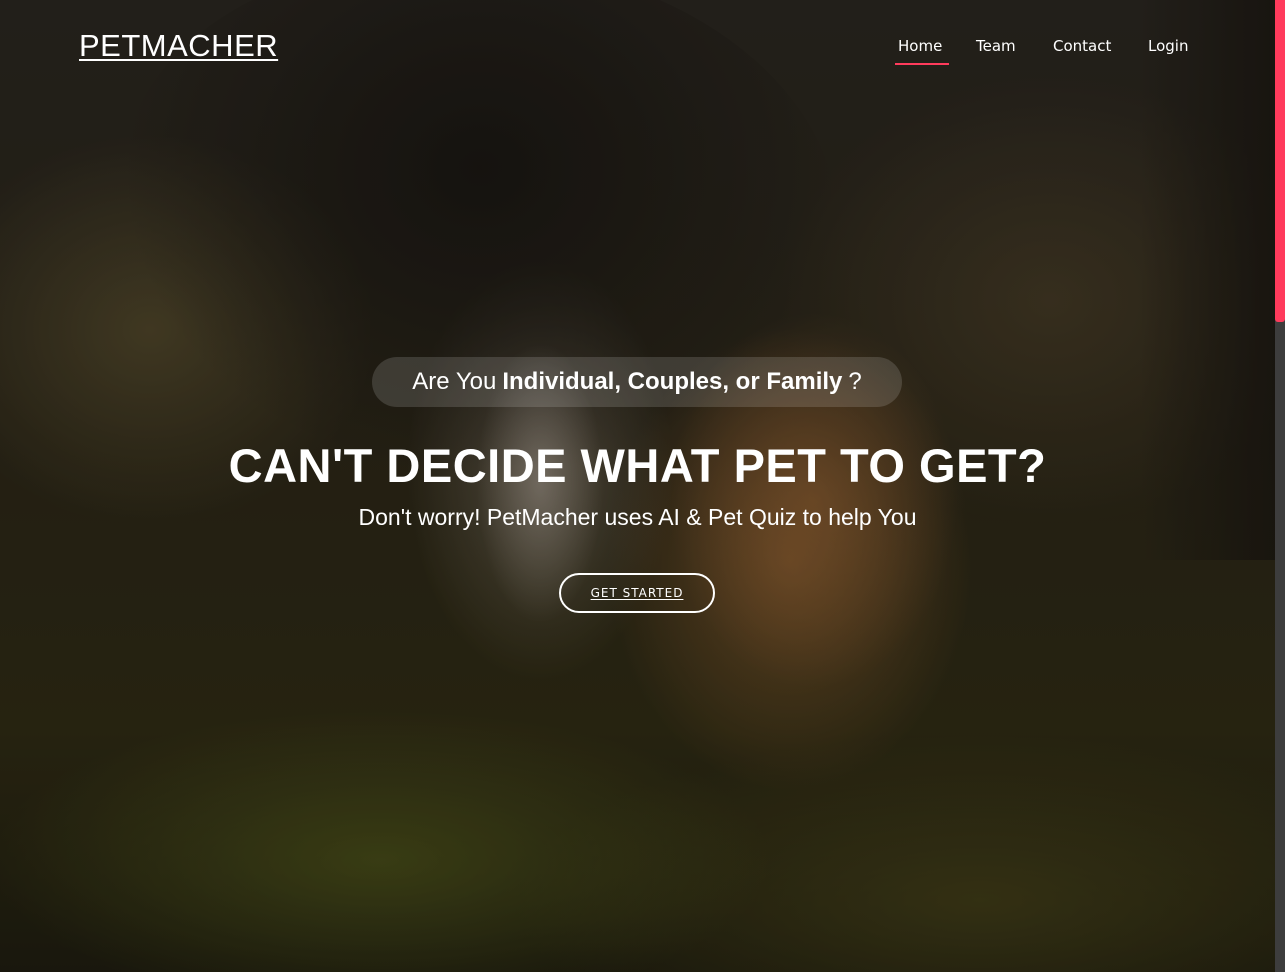 The image size is (1285, 972). What do you see at coordinates (1280, 161) in the screenshot?
I see `scrollbar-thumb` at bounding box center [1280, 161].